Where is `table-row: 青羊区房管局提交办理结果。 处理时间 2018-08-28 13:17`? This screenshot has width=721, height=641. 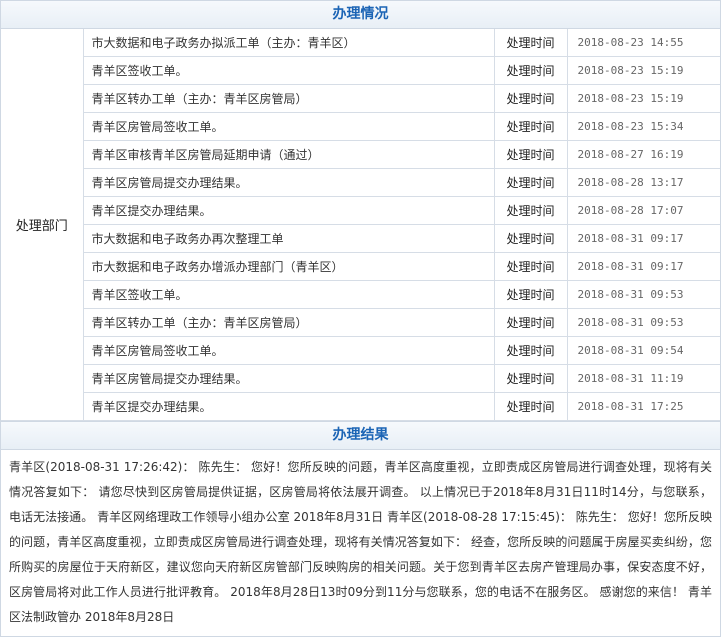 table-row: 青羊区房管局提交办理结果。 处理时间 2018-08-28 13:17 is located at coordinates (360, 182).